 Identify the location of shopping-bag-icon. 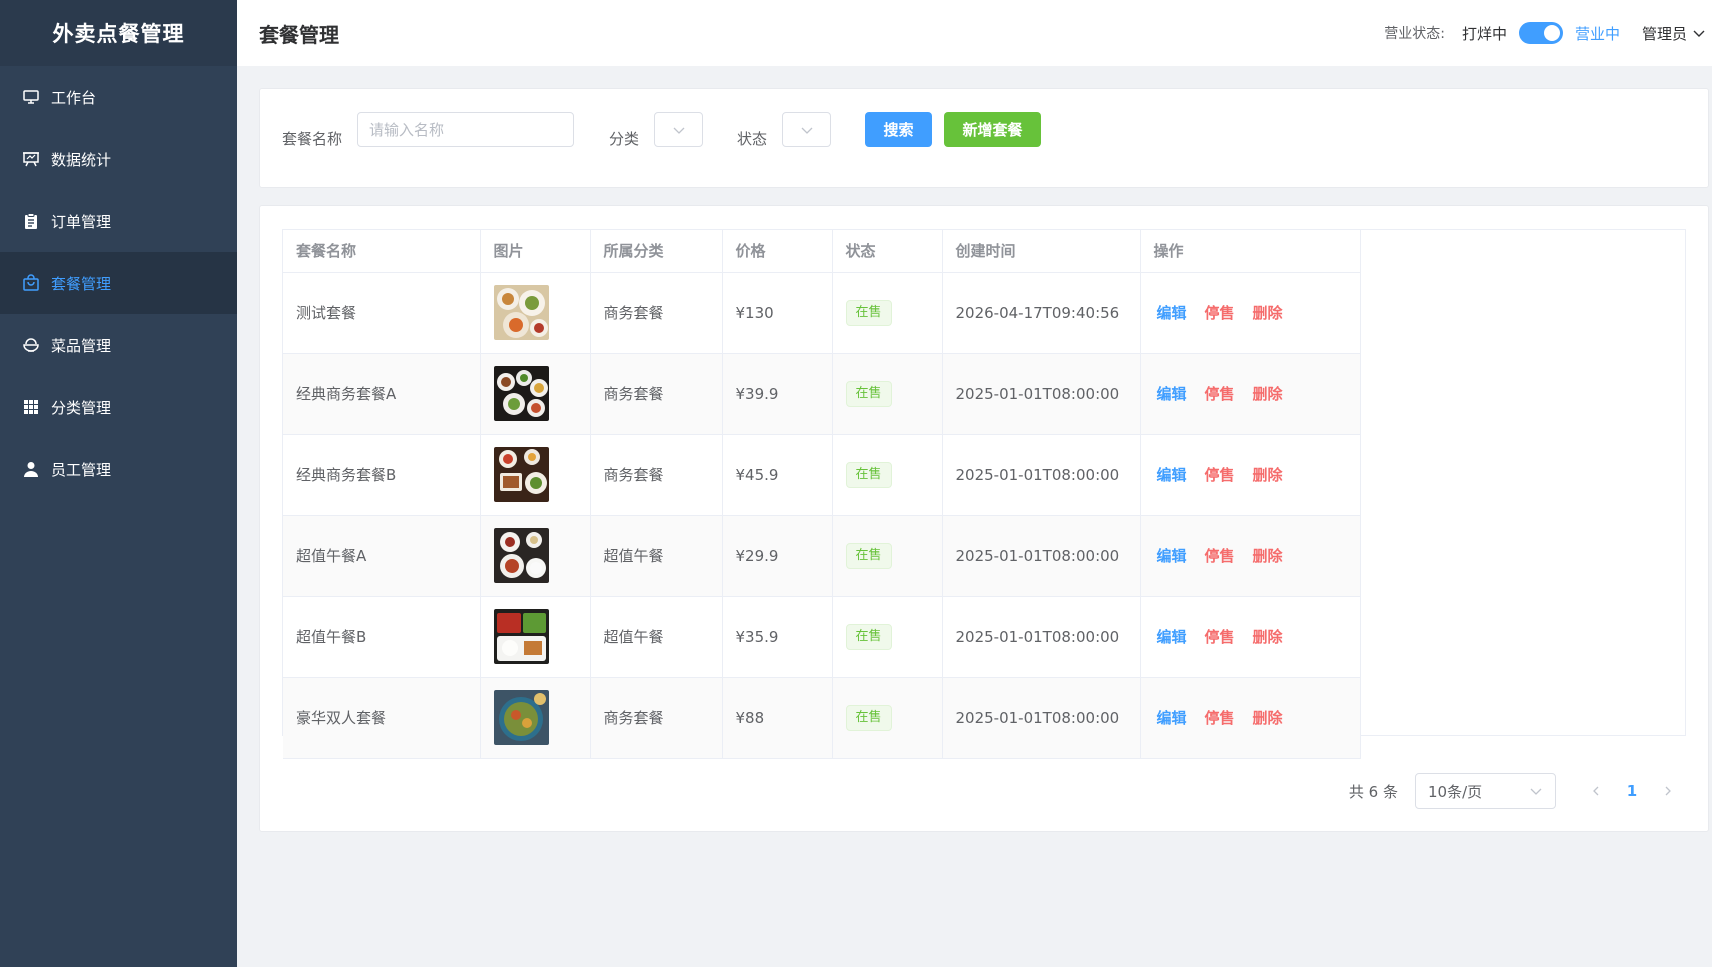
(31, 283).